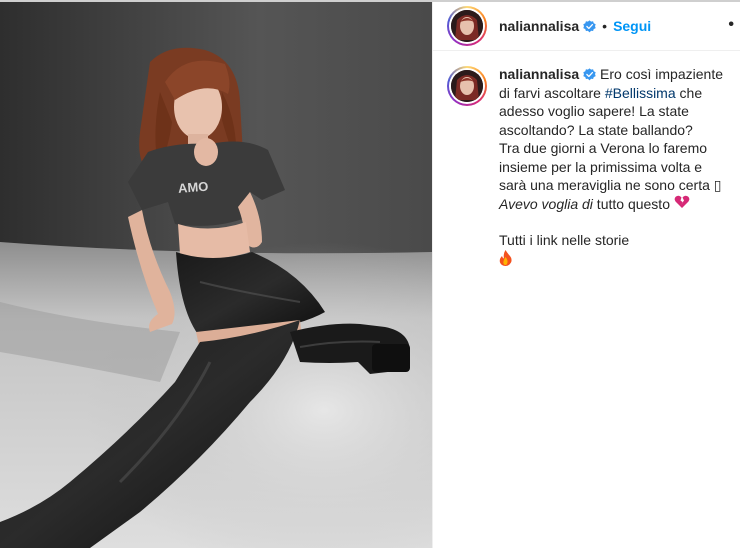 The image size is (740, 550). I want to click on profile-avatar, so click(467, 26).